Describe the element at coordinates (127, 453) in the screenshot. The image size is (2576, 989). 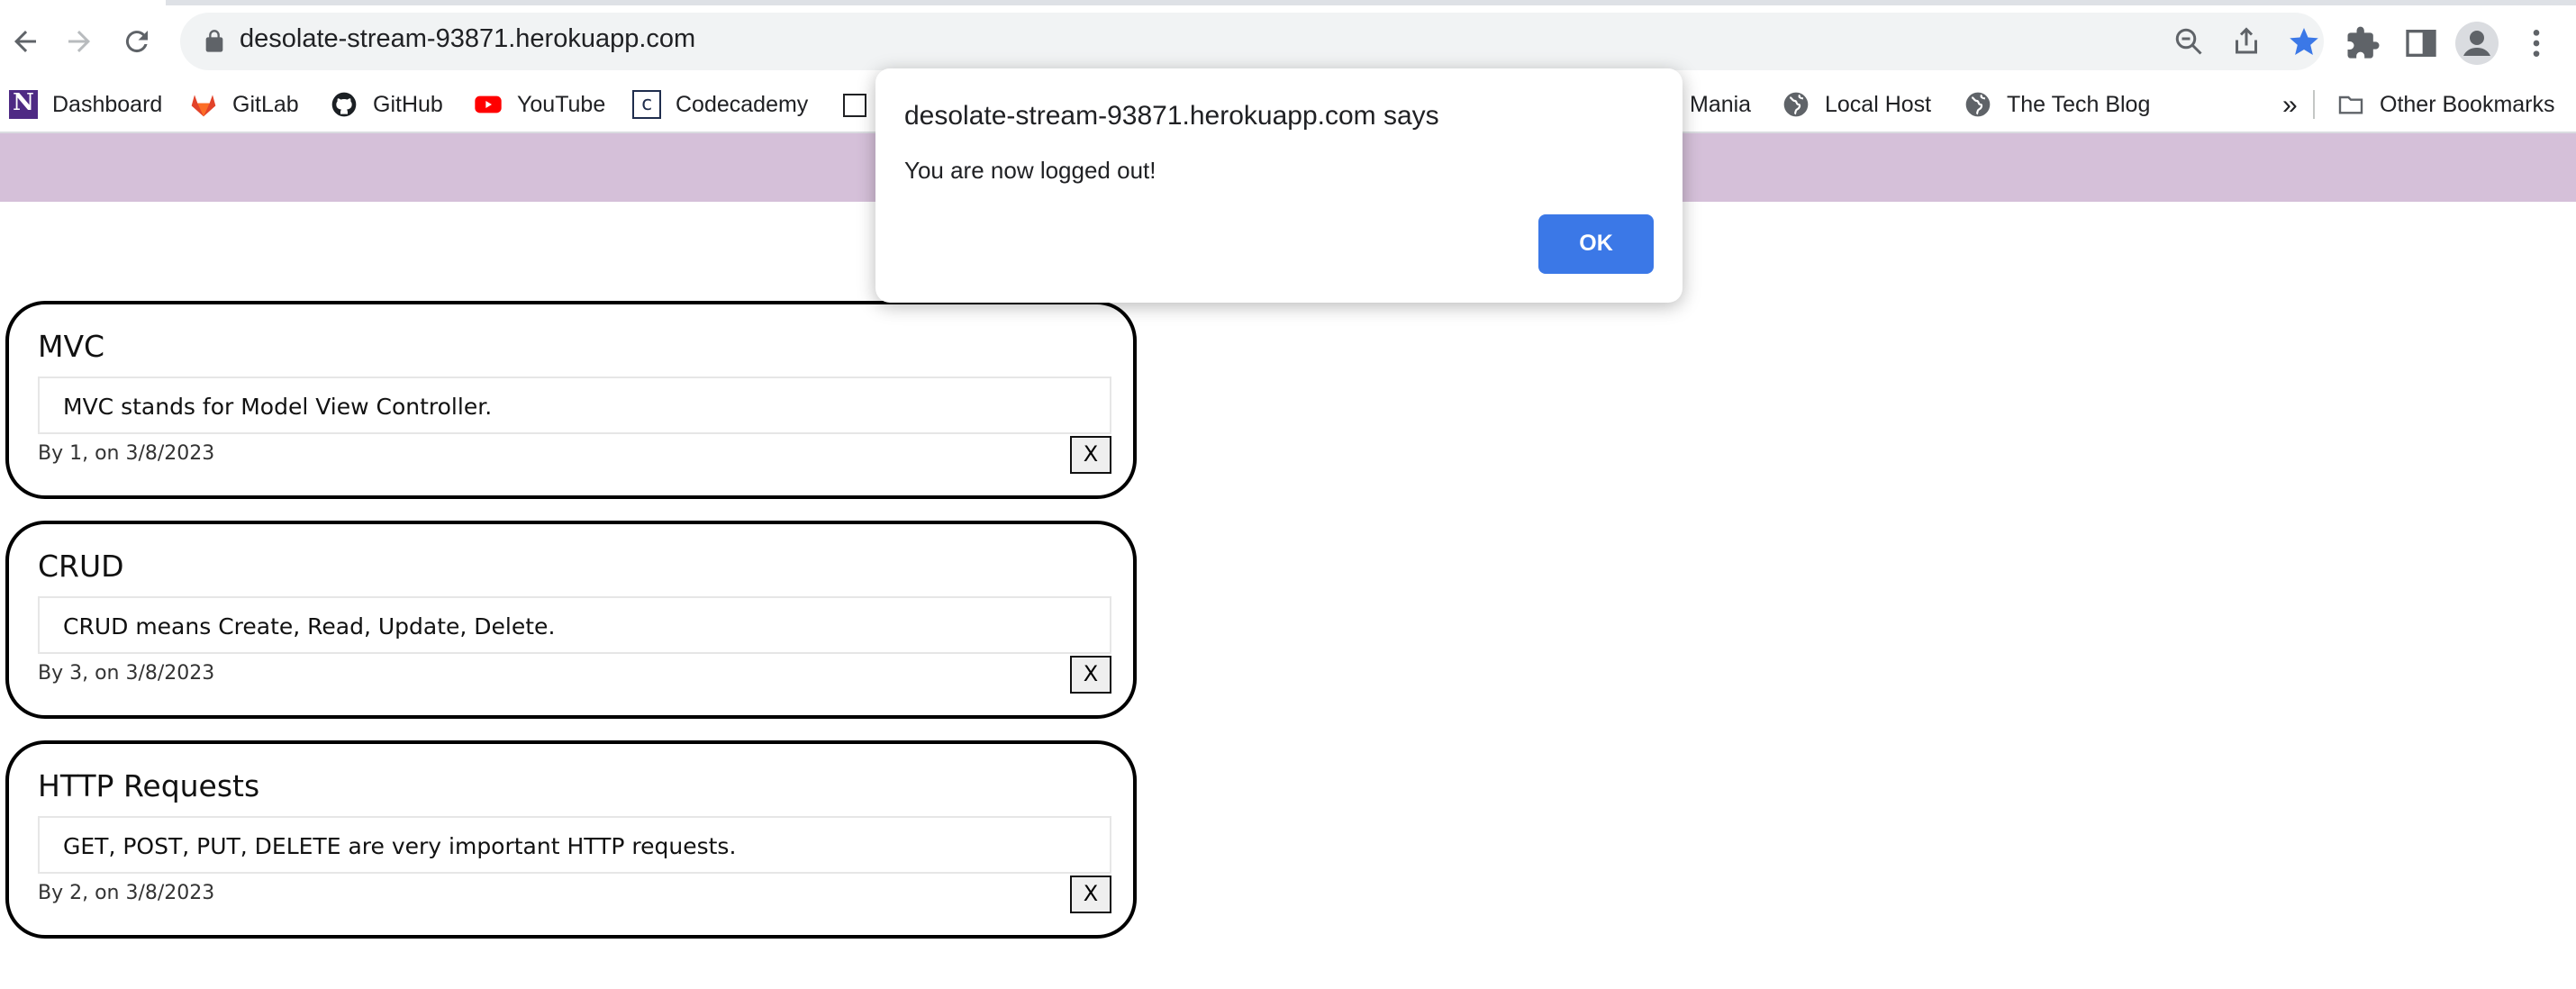
I see `post-meta: By 1, on 3/8/2023` at that location.